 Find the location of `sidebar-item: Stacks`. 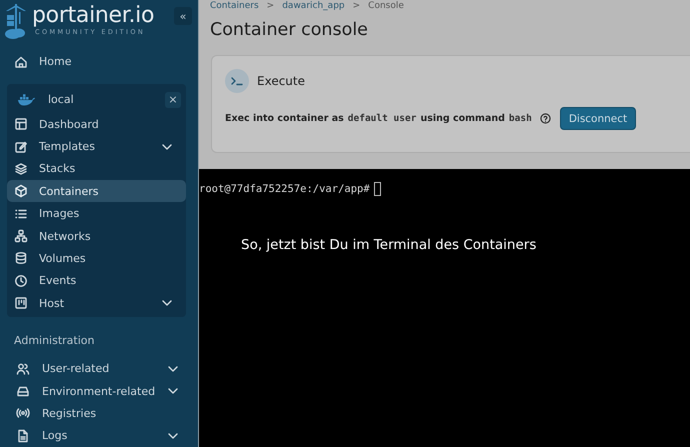

sidebar-item: Stacks is located at coordinates (96, 169).